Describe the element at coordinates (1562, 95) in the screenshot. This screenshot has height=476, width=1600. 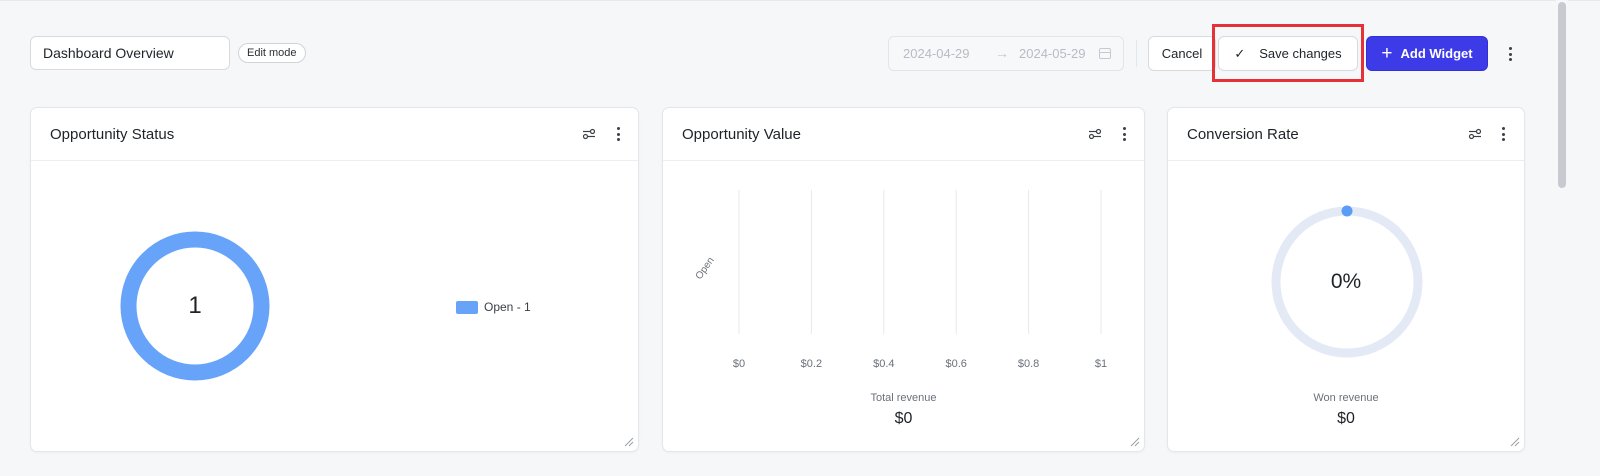
I see `scrollbar-thumb` at that location.